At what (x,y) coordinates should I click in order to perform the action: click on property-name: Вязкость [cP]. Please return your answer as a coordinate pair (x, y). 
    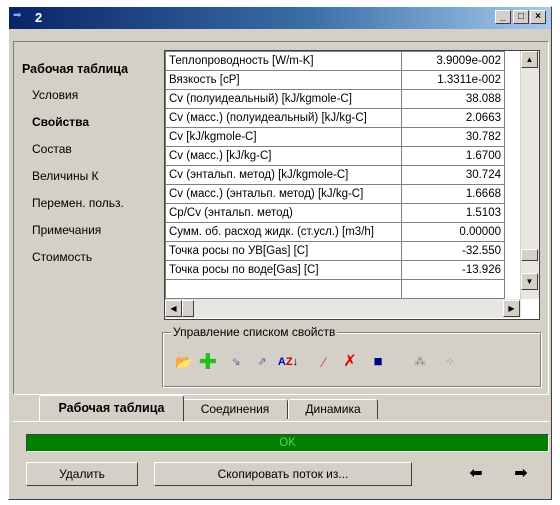
    Looking at the image, I should click on (283, 80).